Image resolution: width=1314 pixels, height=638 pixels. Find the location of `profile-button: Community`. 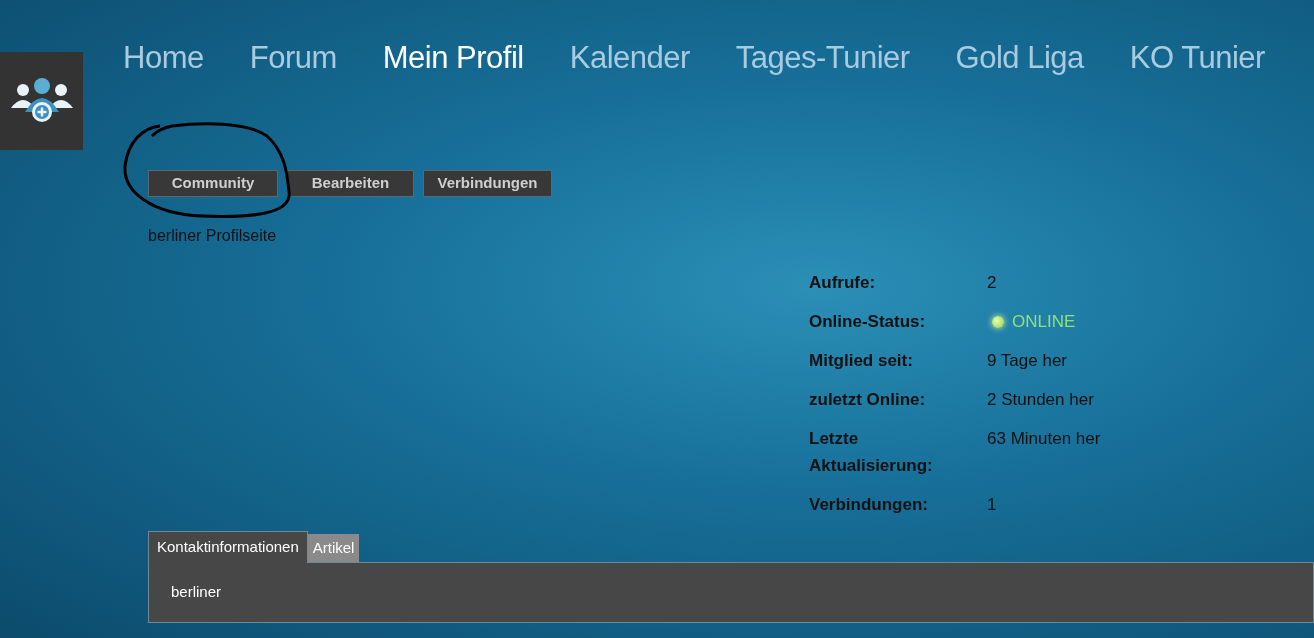

profile-button: Community is located at coordinates (213, 183).